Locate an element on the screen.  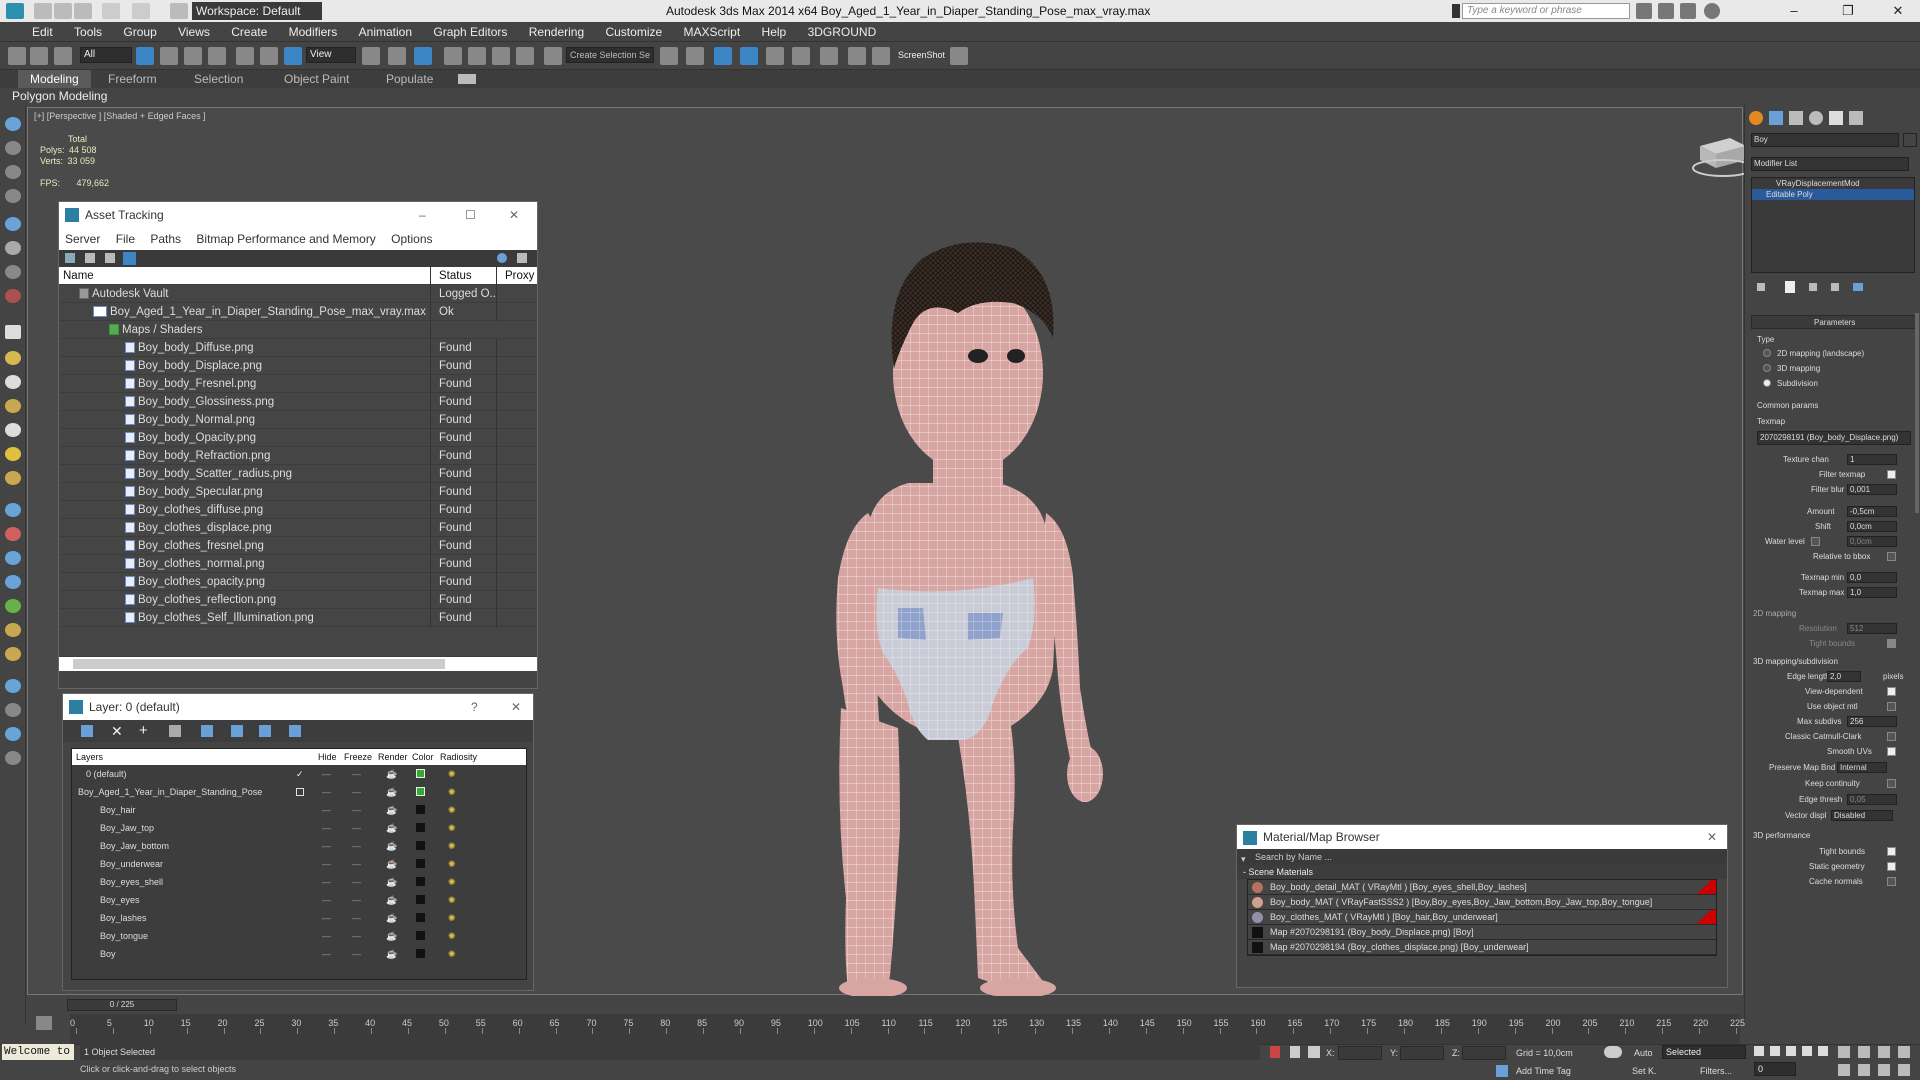
hierarchy-tab-icon is located at coordinates (1796, 118).